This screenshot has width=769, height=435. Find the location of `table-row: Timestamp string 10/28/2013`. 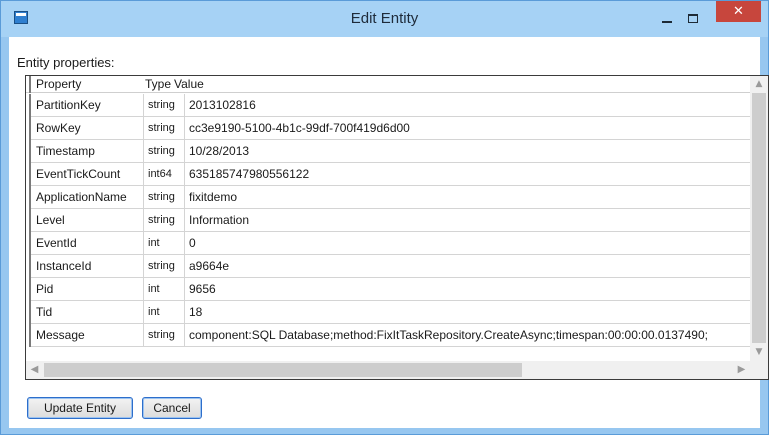

table-row: Timestamp string 10/28/2013 is located at coordinates (389, 151).